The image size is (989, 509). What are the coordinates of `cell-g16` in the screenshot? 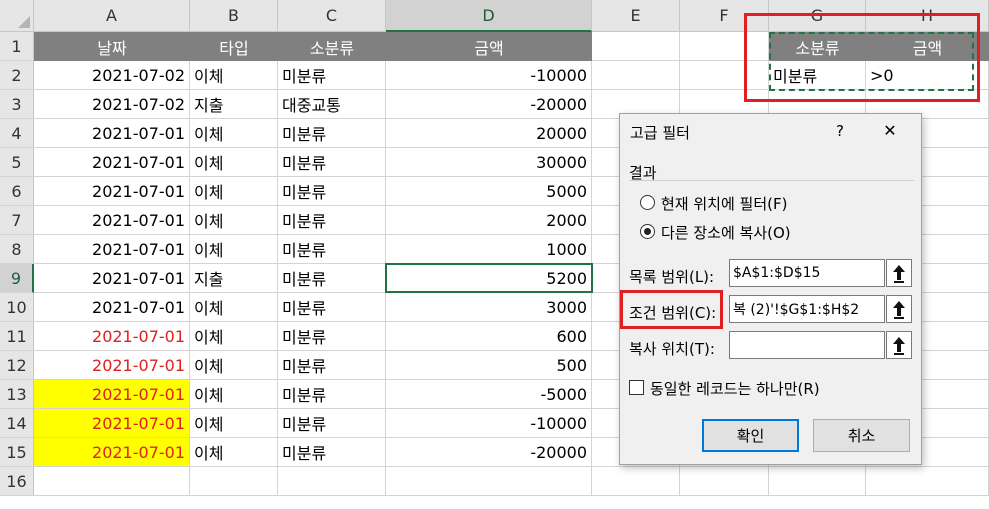 It's located at (817, 481).